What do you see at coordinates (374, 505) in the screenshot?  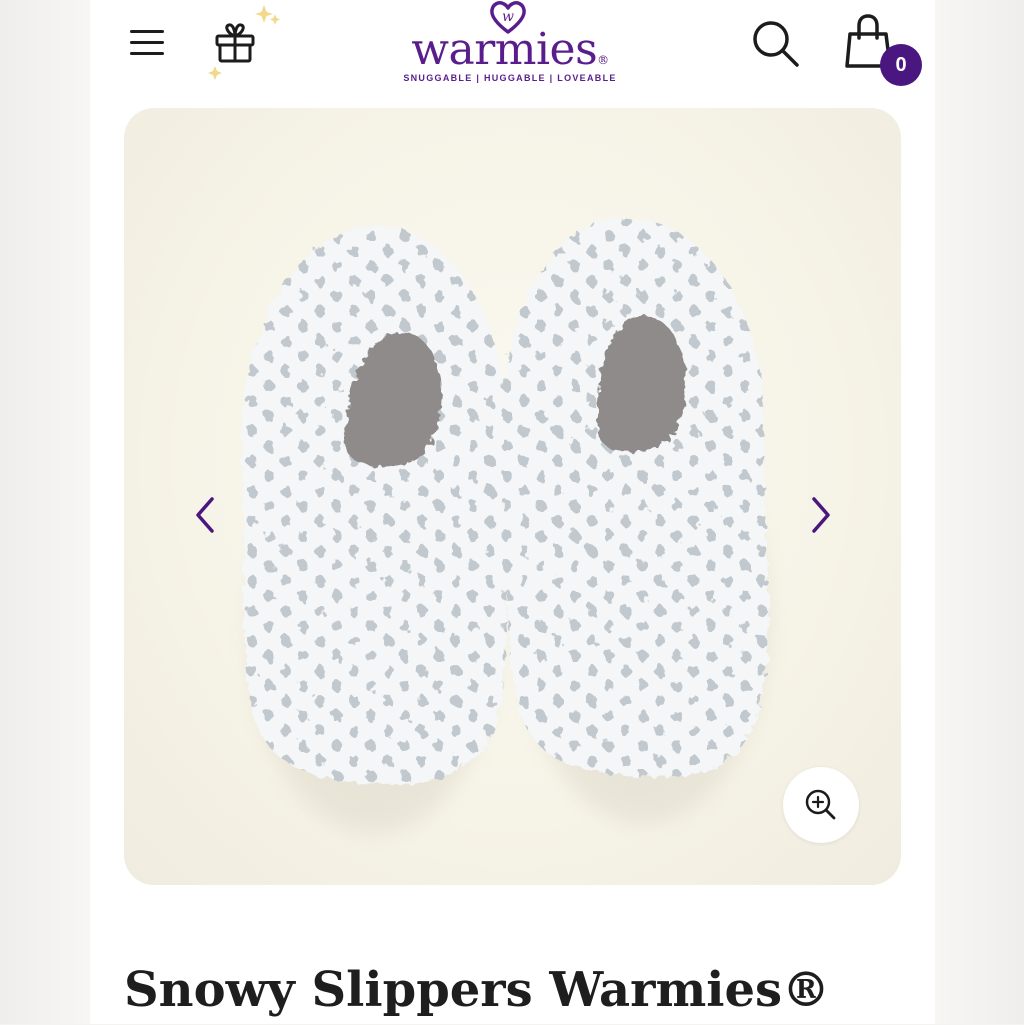 I see `left-slipper` at bounding box center [374, 505].